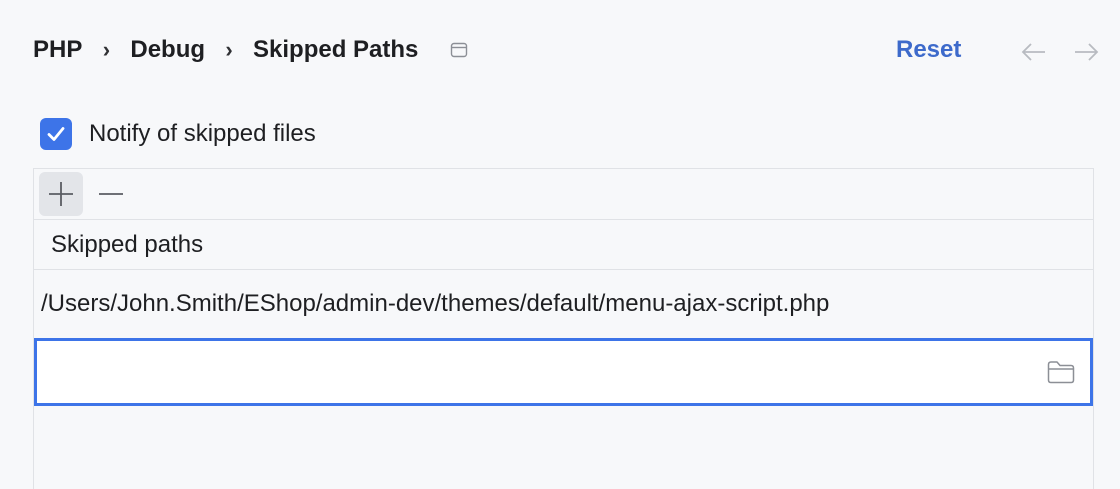 This screenshot has height=489, width=1120. What do you see at coordinates (1061, 372) in the screenshot?
I see `folder-icon` at bounding box center [1061, 372].